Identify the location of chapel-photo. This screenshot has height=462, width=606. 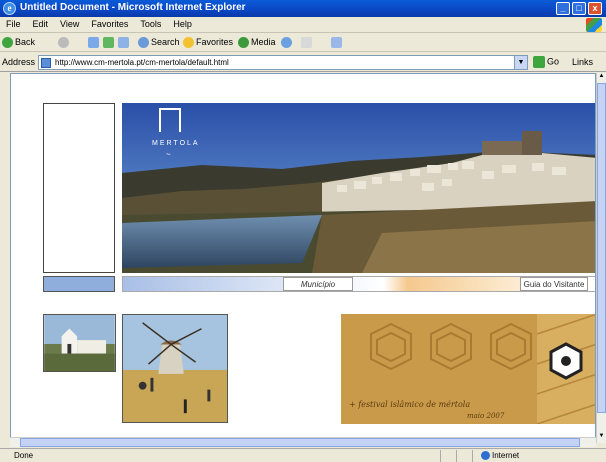
(79, 343).